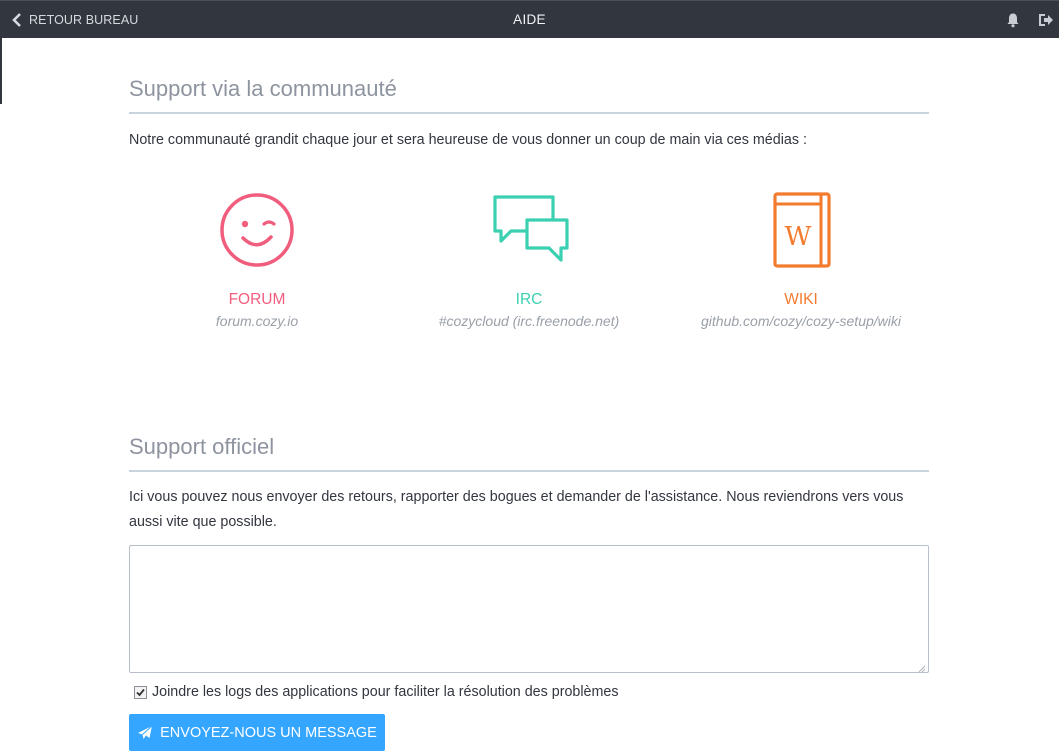  I want to click on resize-grip-icon, so click(921, 666).